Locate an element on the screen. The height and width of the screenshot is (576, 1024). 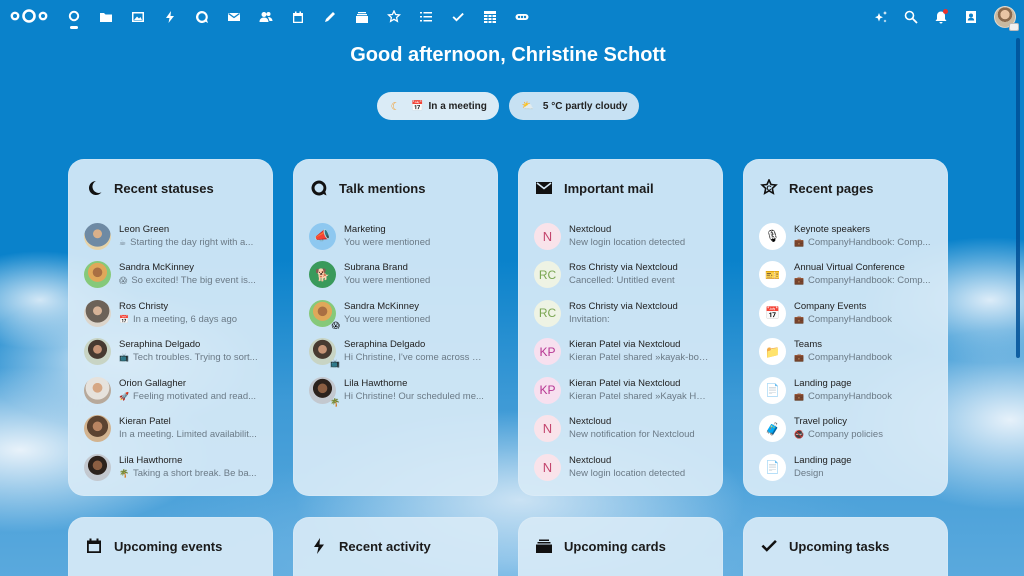
widget-header: Recent statuses is located at coordinates (170, 188).